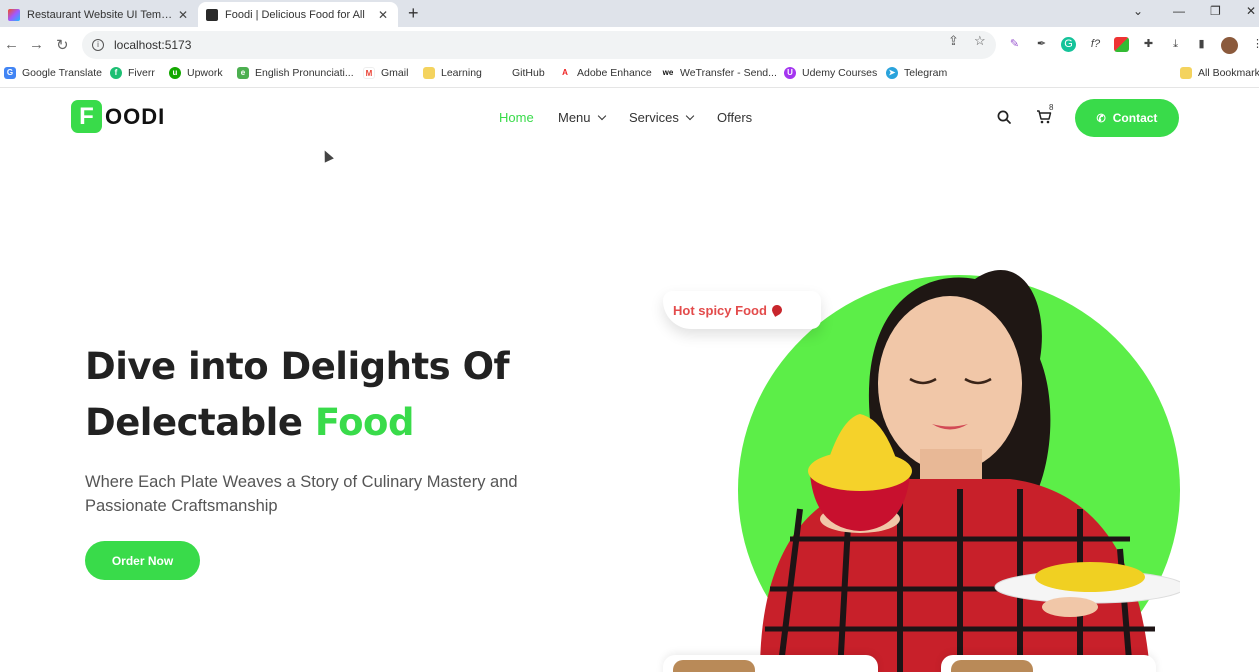  I want to click on side-panel-icon: ▮, so click(1201, 44).